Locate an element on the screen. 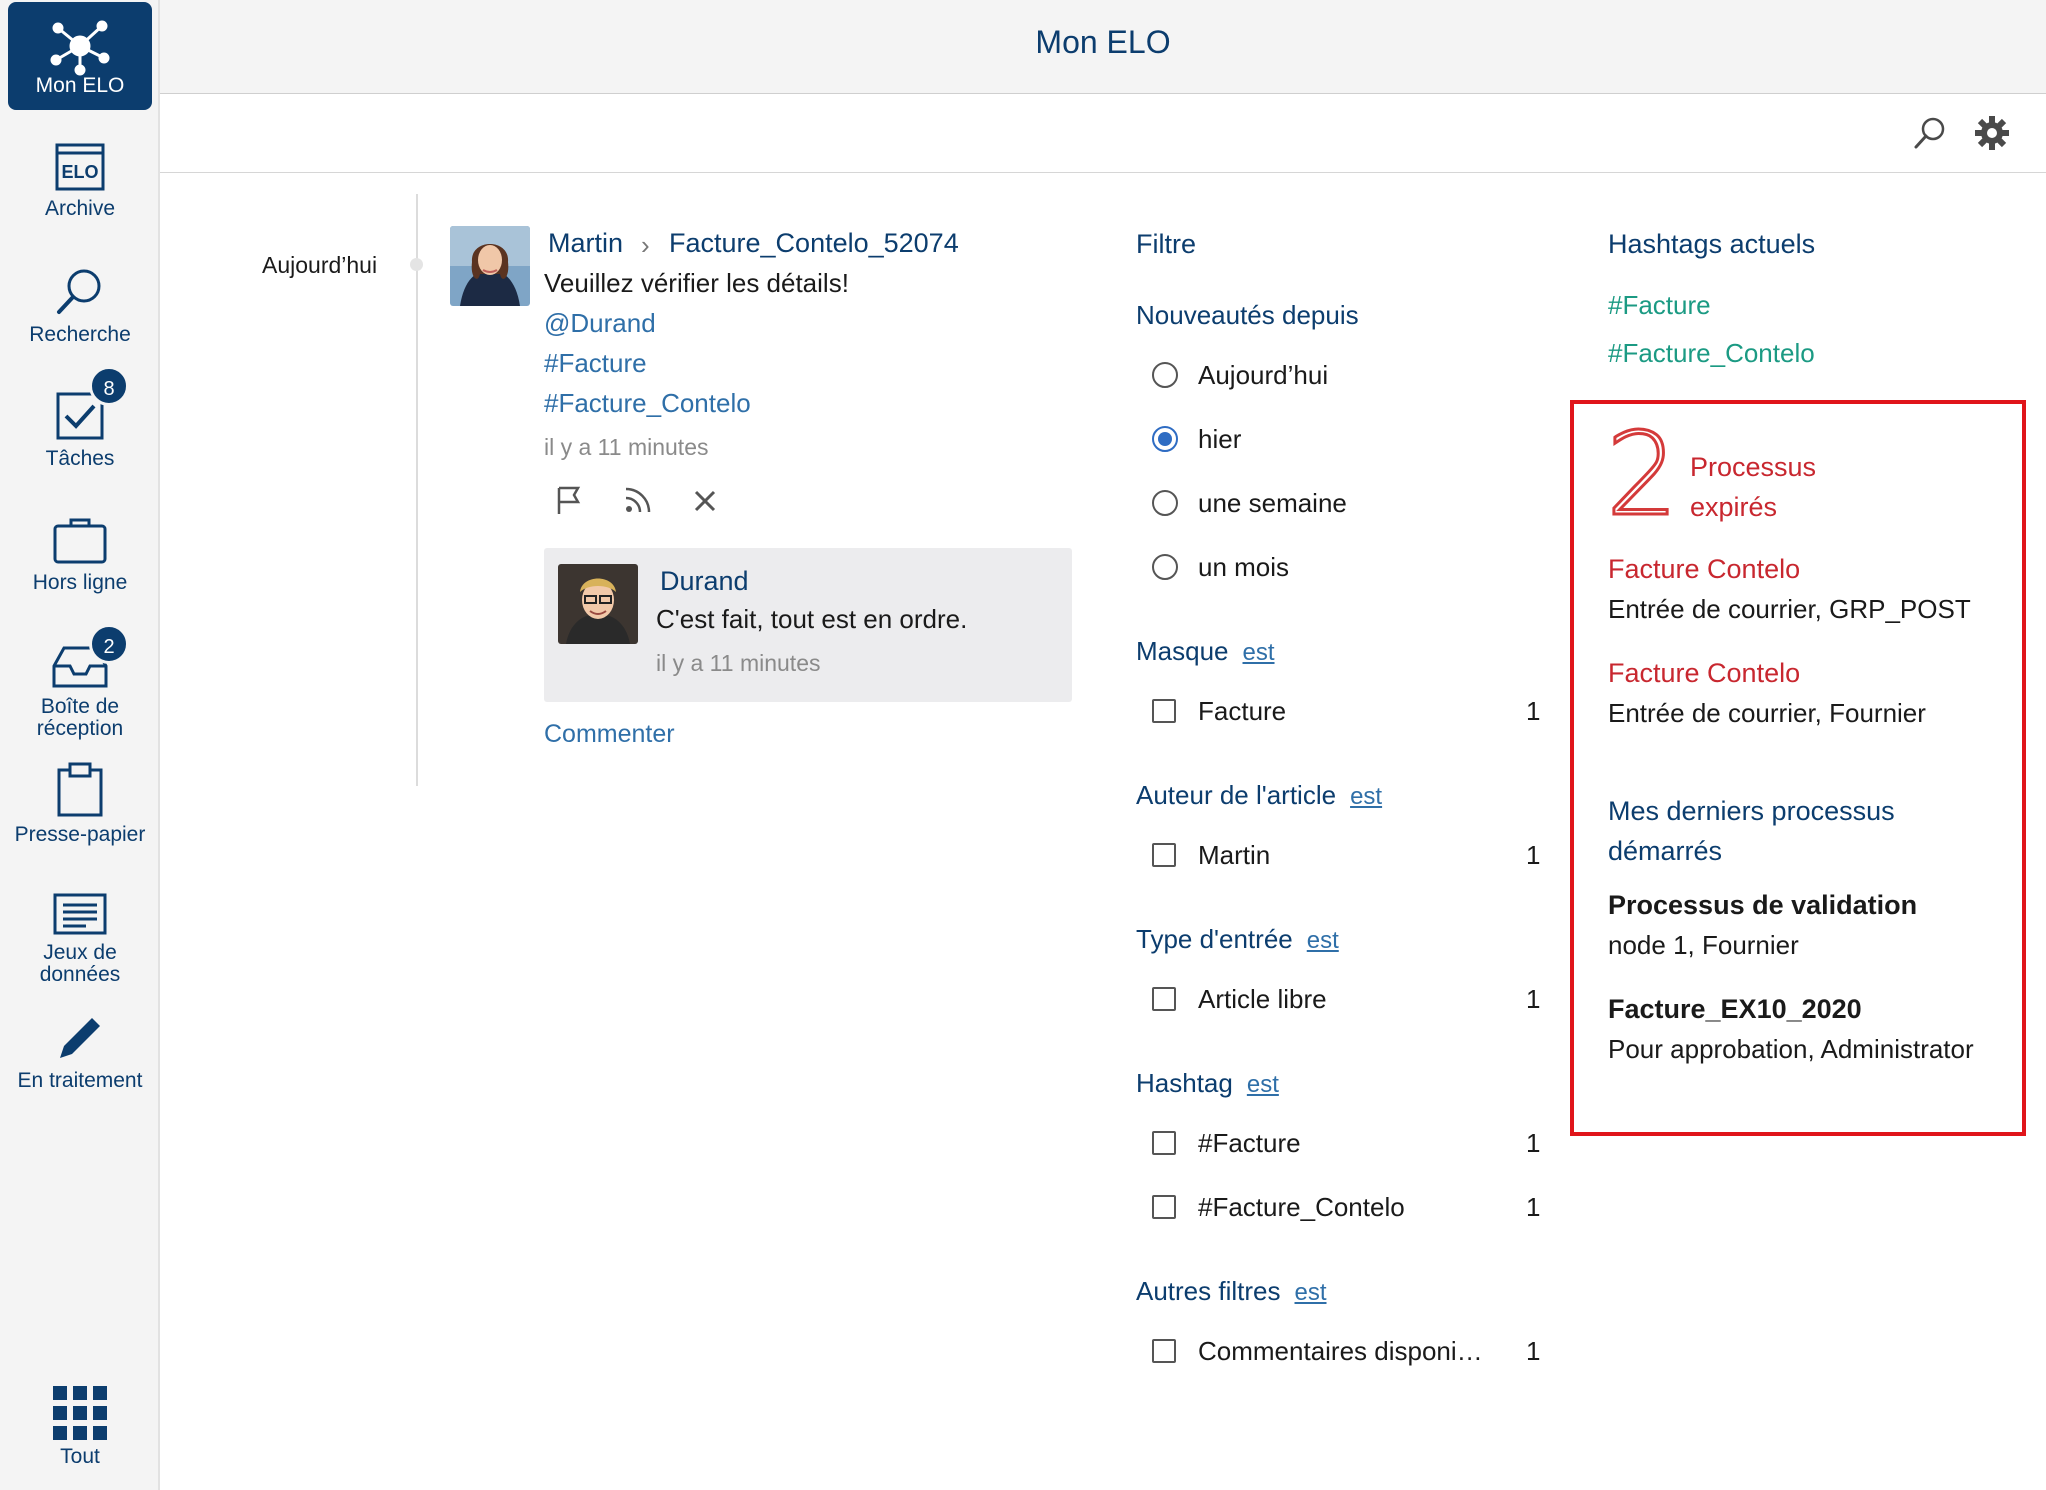  post-timestamp: il y a 11 minutes is located at coordinates (626, 447).